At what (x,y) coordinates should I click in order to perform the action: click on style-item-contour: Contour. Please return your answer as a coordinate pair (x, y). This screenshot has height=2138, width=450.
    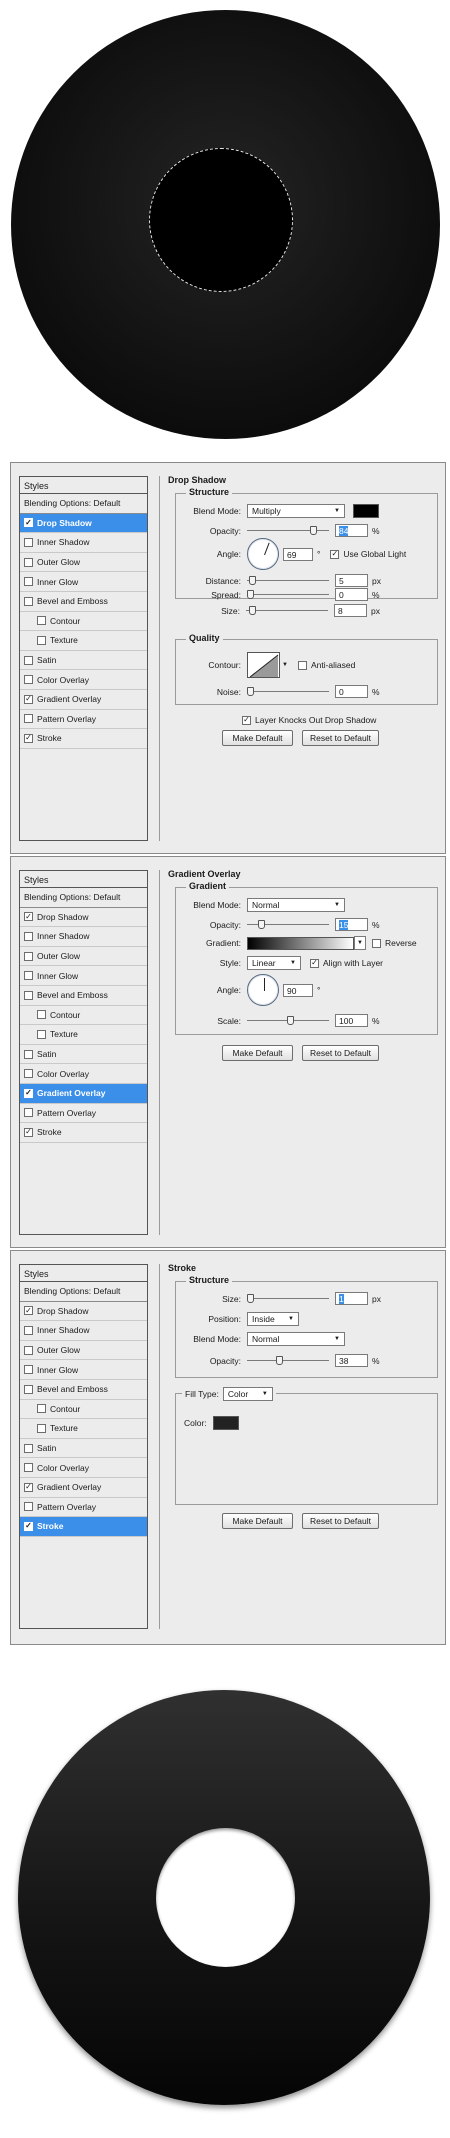
    Looking at the image, I should click on (83, 1016).